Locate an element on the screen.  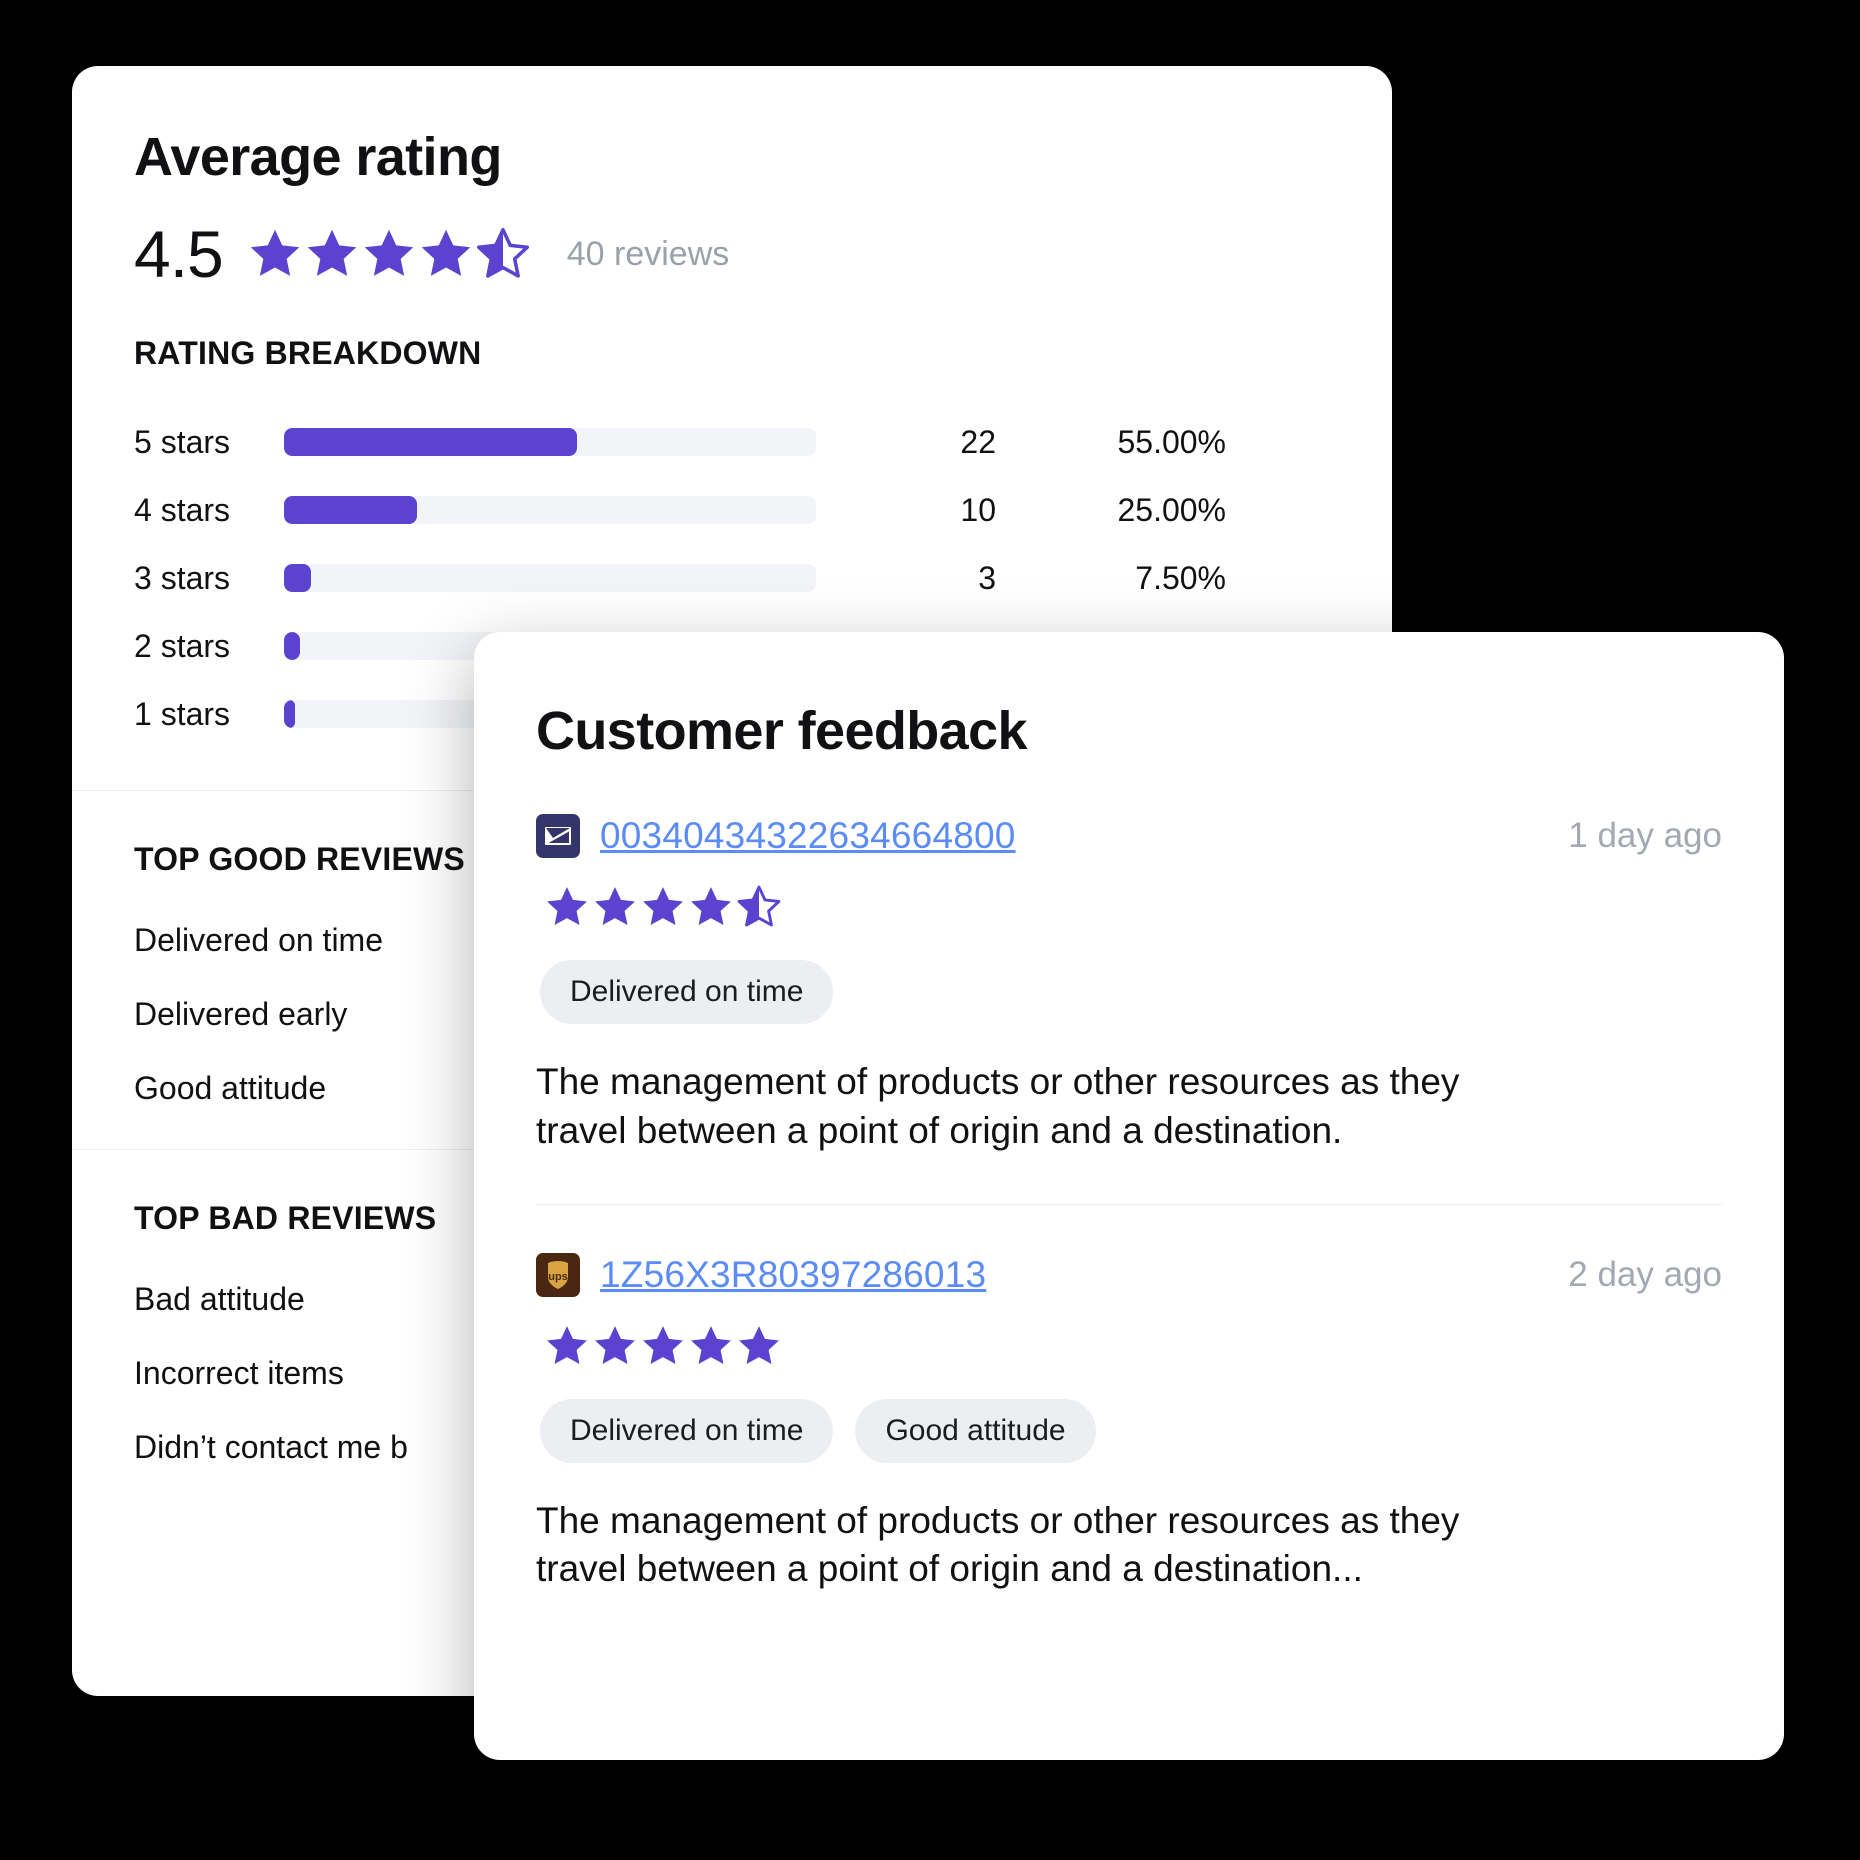
feedback-tag-list: Delivered on time Good attitude is located at coordinates (1131, 1430).